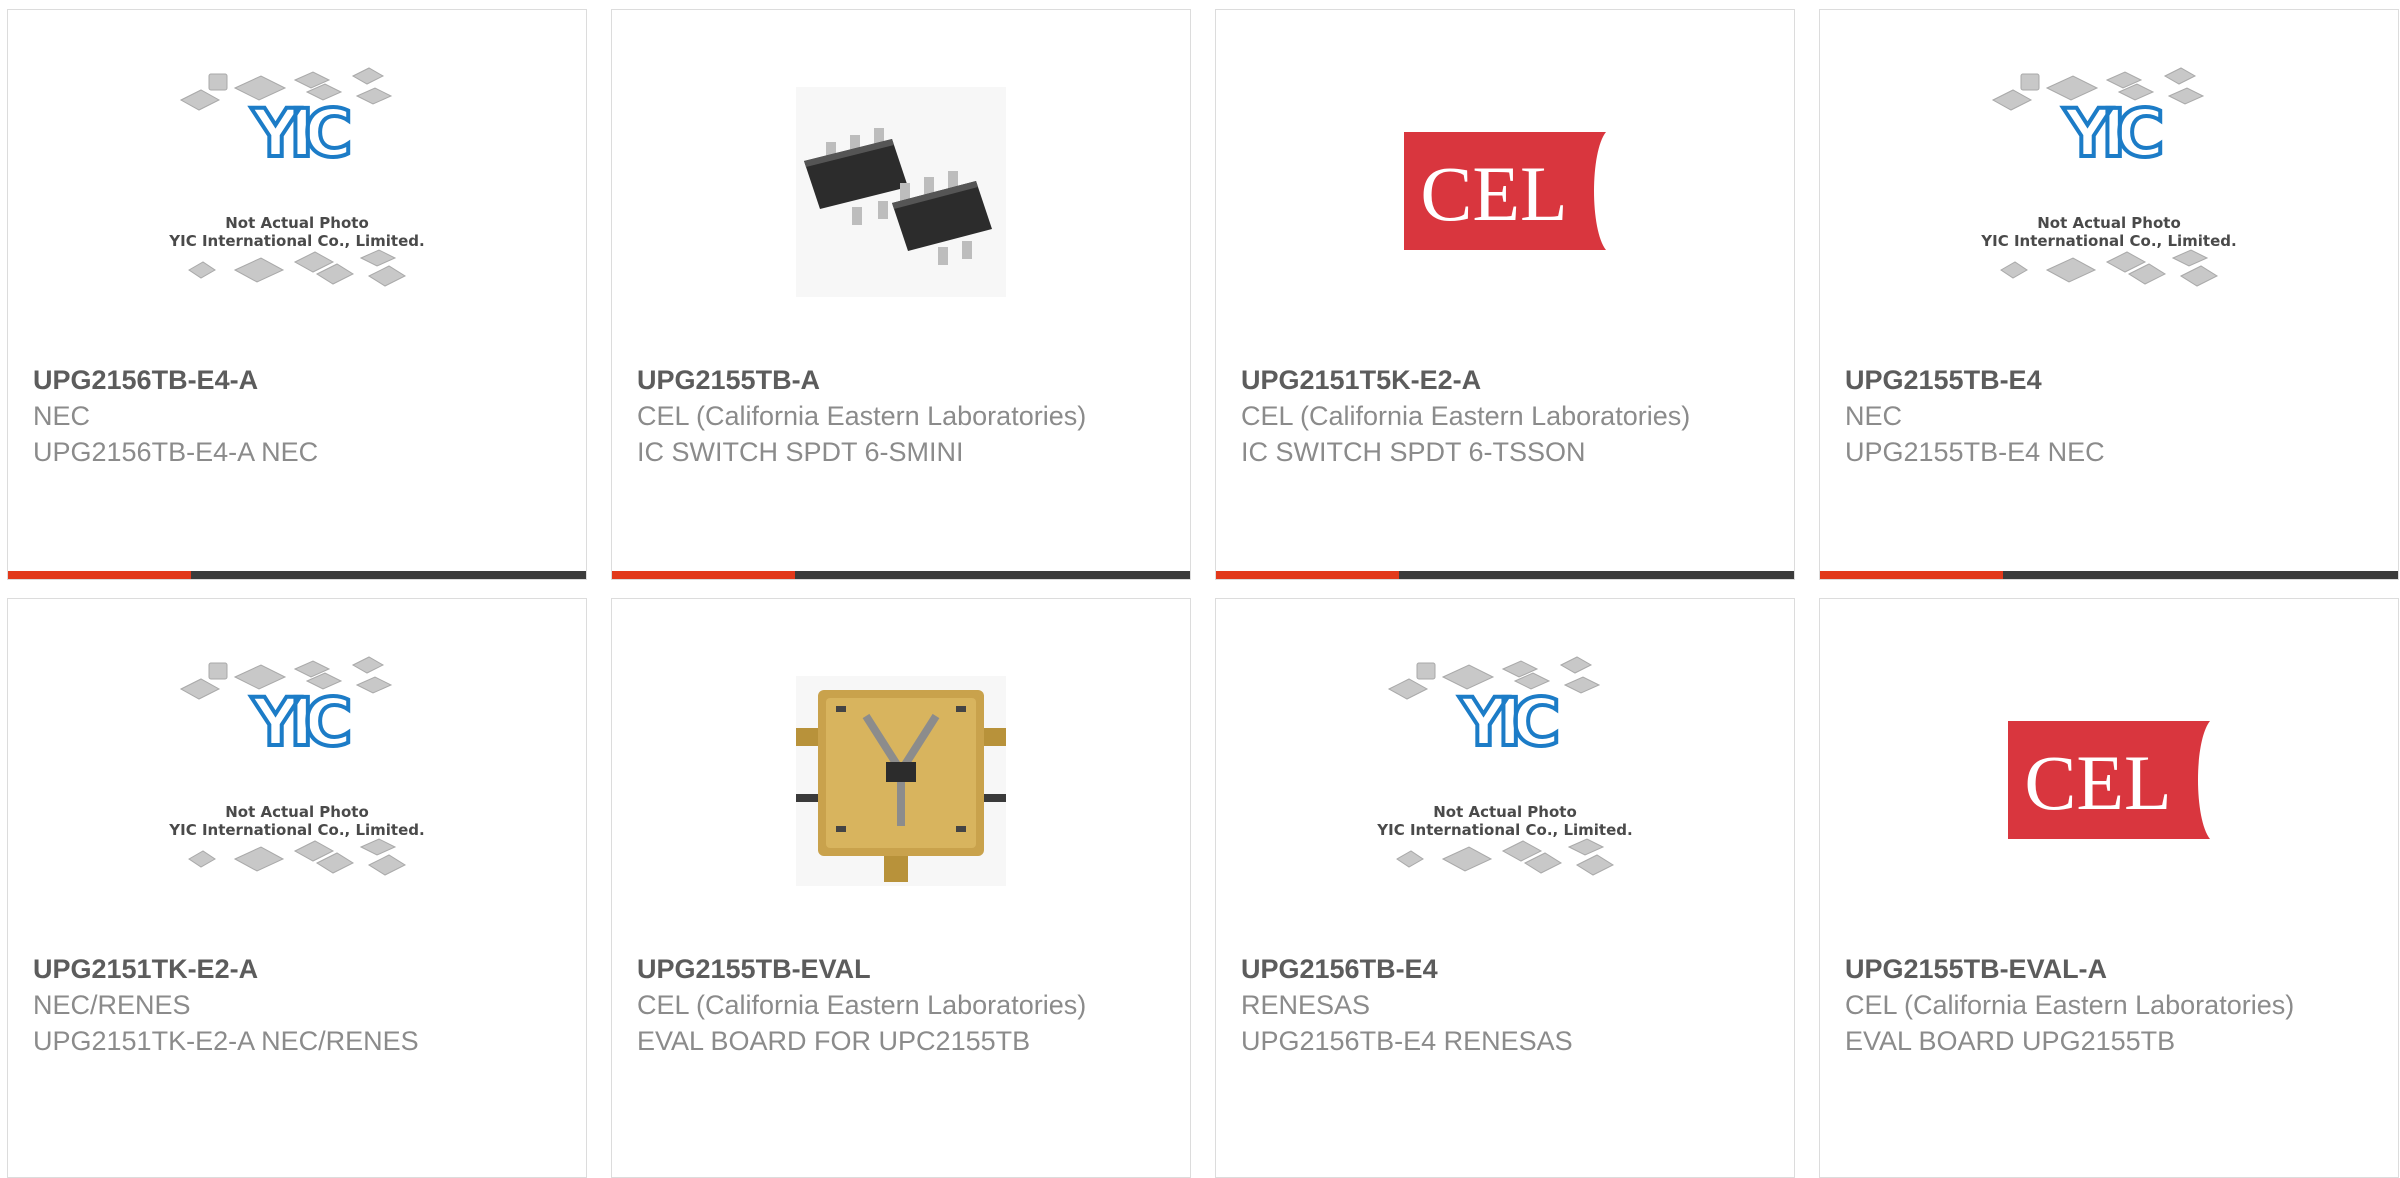  What do you see at coordinates (176, 452) in the screenshot?
I see `product-description: UPG2156TB-E4-A NEC` at bounding box center [176, 452].